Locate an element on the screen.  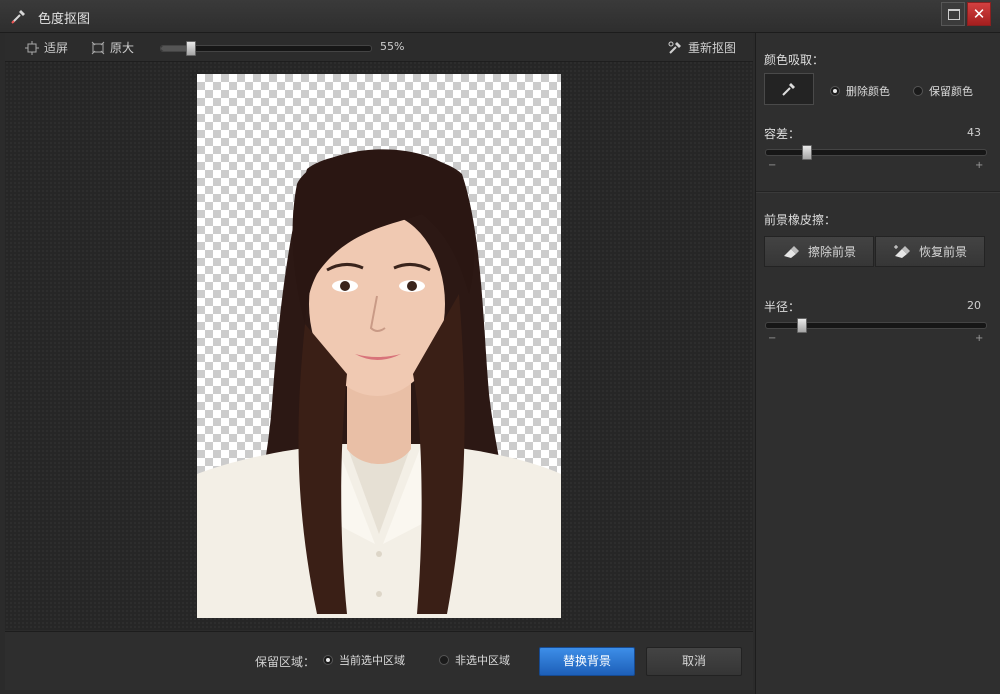
tolerance-slider is located at coordinates (876, 152).